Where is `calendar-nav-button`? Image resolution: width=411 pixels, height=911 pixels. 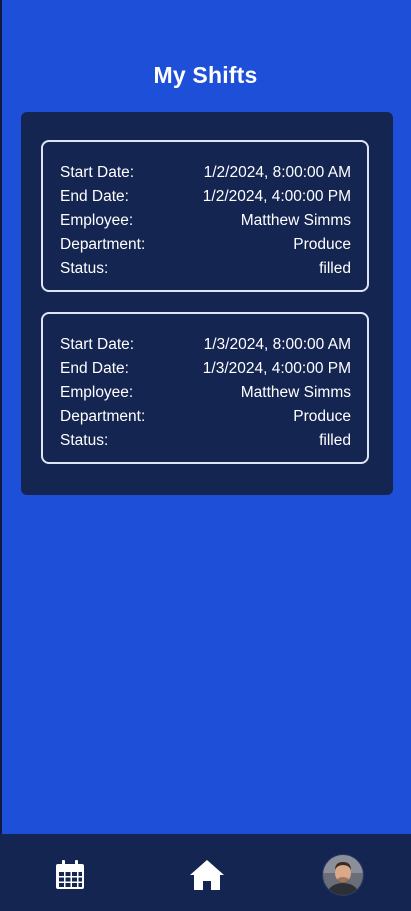
calendar-nav-button is located at coordinates (70, 875).